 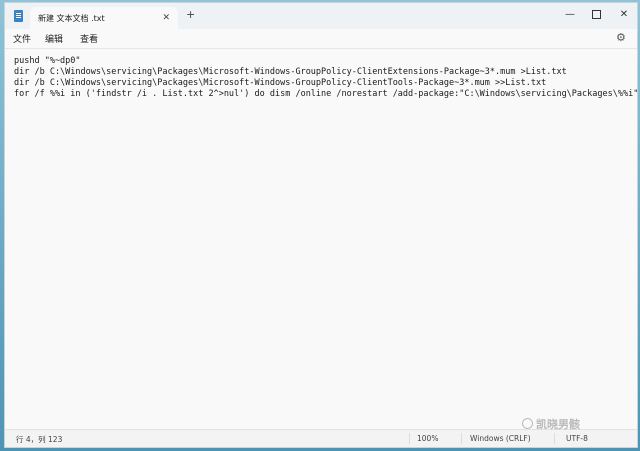 What do you see at coordinates (18, 16) in the screenshot?
I see `notepad-app-icon` at bounding box center [18, 16].